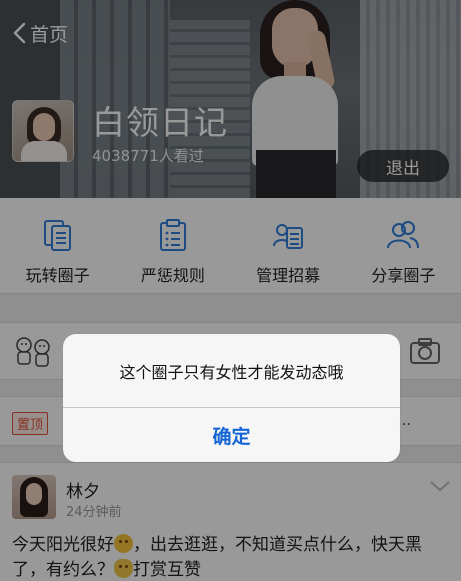 Image resolution: width=461 pixels, height=581 pixels. I want to click on alert-confirm-button: 确定, so click(231, 435).